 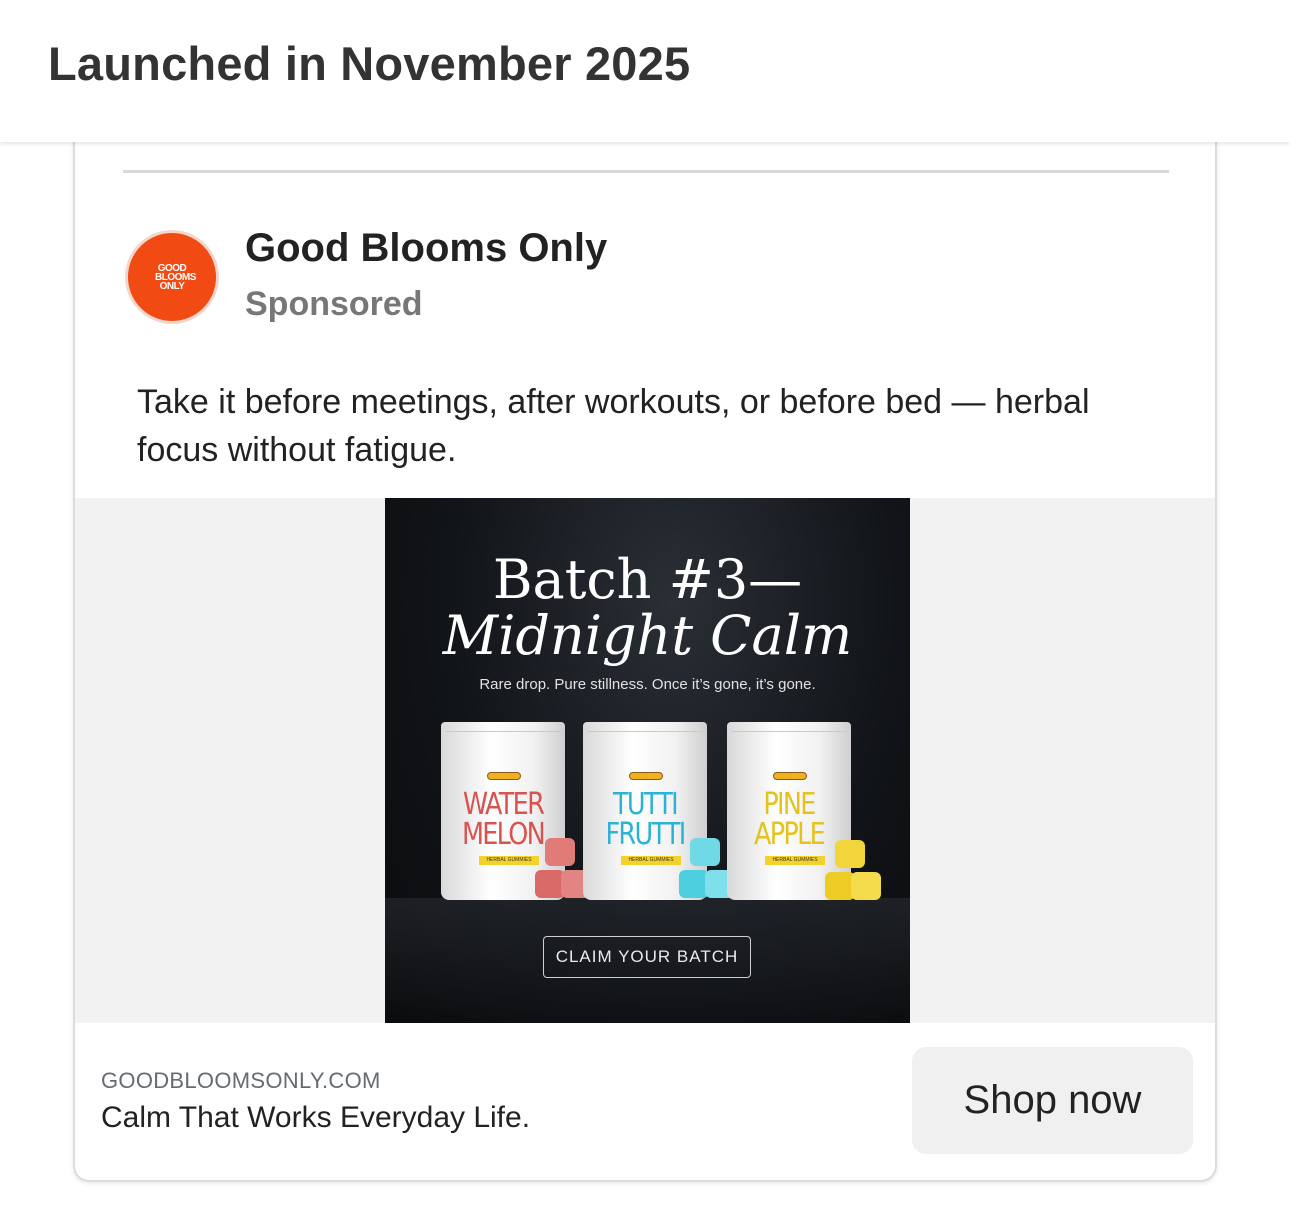 I want to click on flavor-line2: FRUTTI, so click(x=645, y=834).